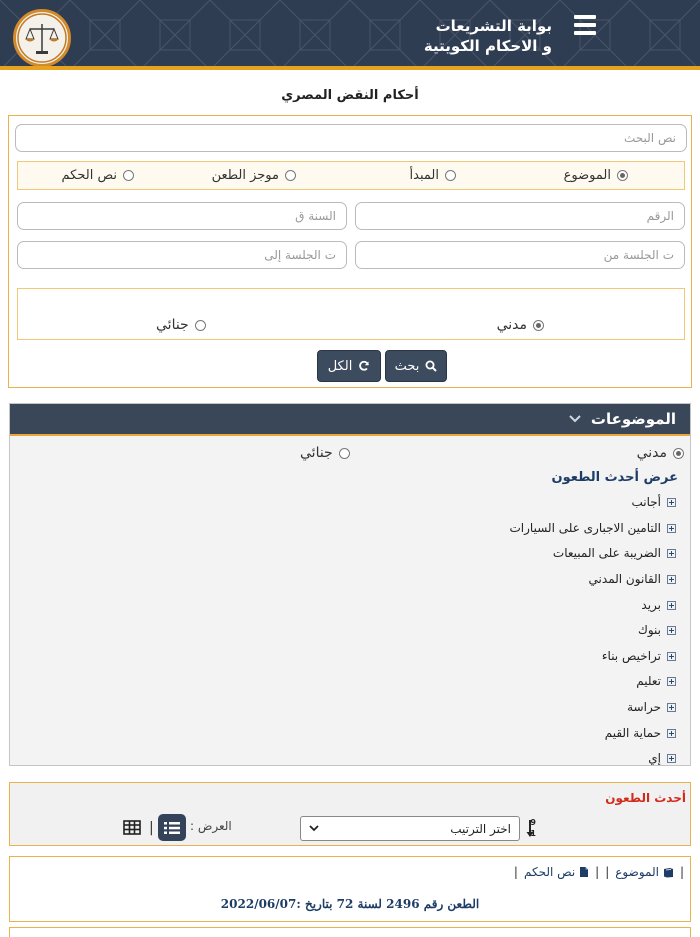  Describe the element at coordinates (433, 175) in the screenshot. I see `scope-radio-principle: المبدأ` at that location.